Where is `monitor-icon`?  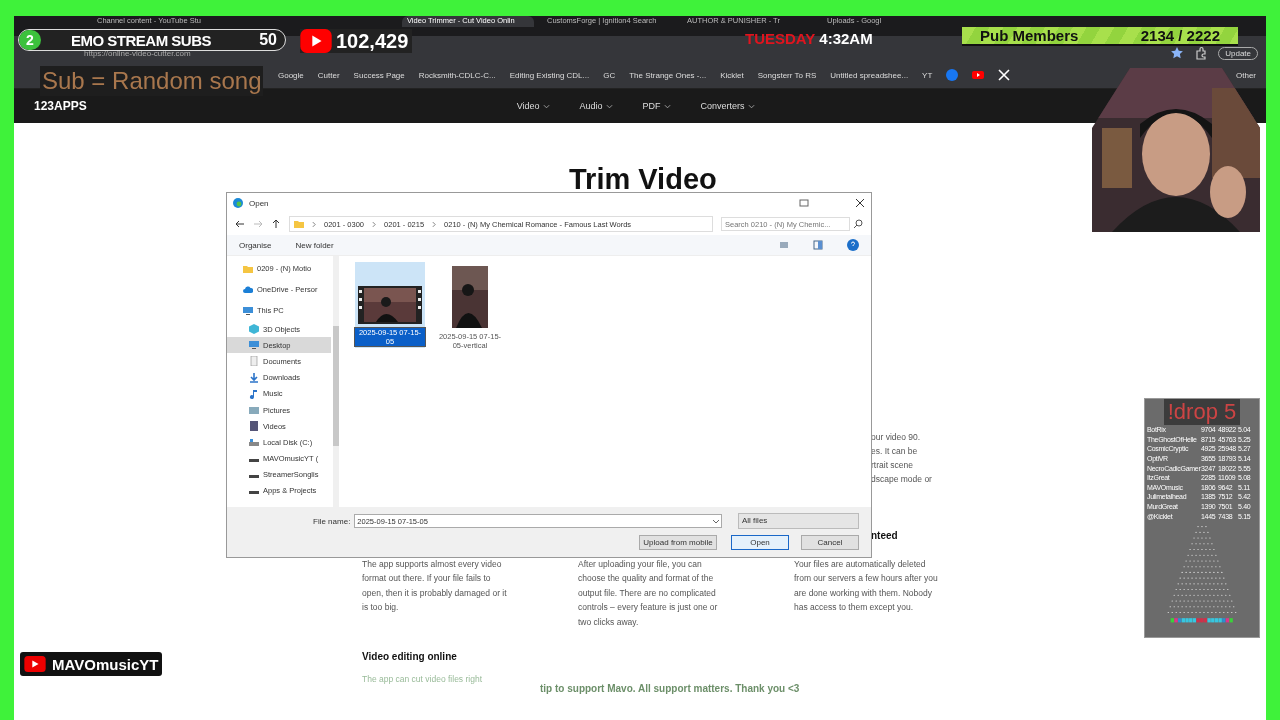
monitor-icon is located at coordinates (254, 345).